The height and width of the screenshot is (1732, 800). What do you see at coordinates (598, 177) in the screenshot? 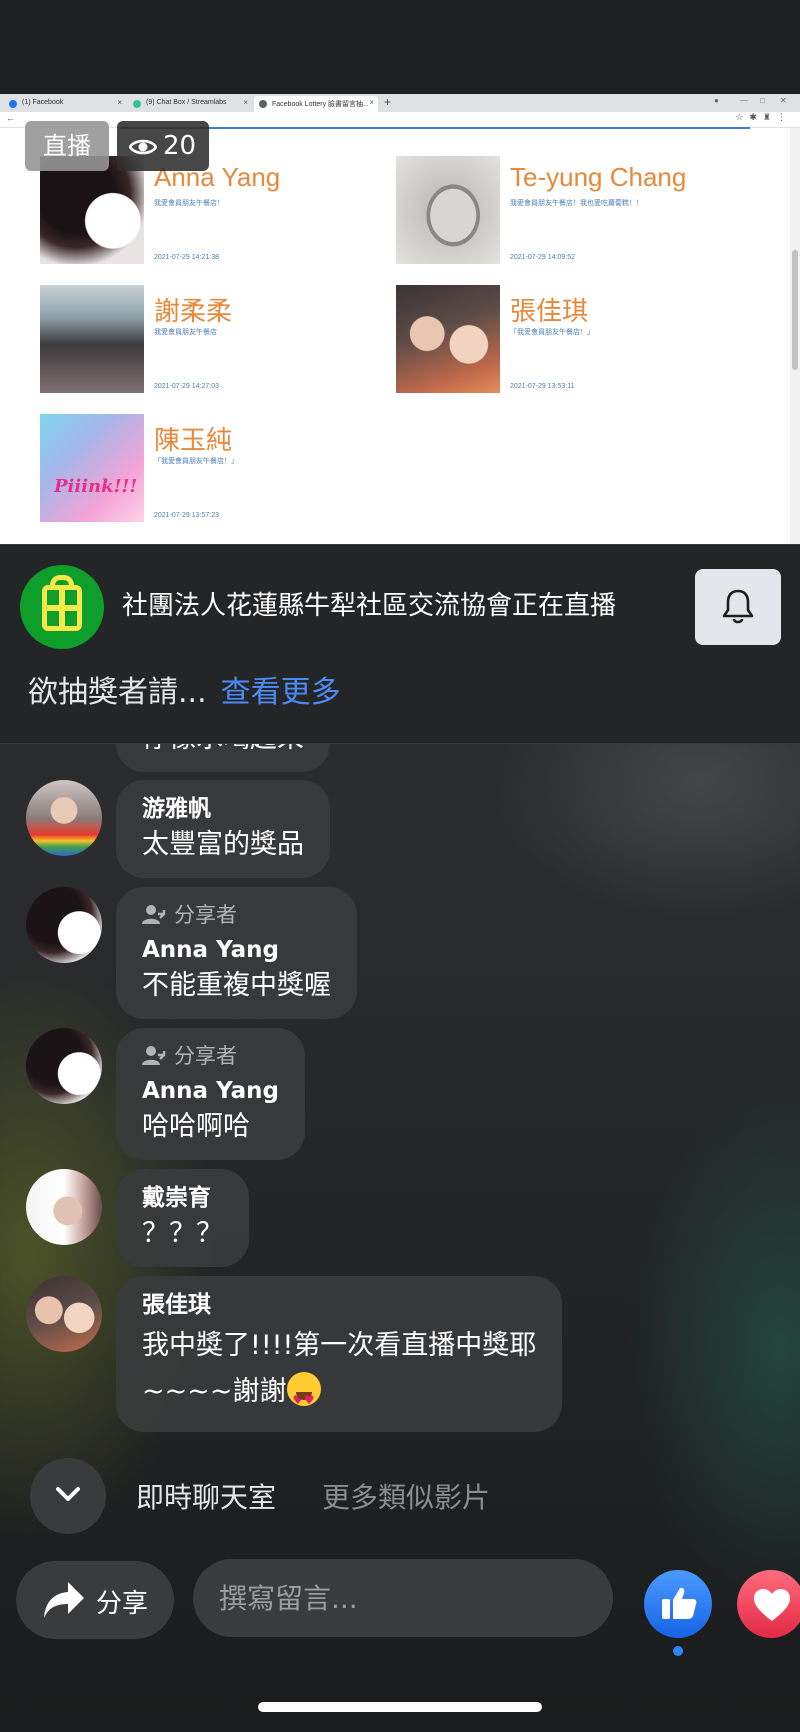
I see `entry-name: Te-yung Chang` at bounding box center [598, 177].